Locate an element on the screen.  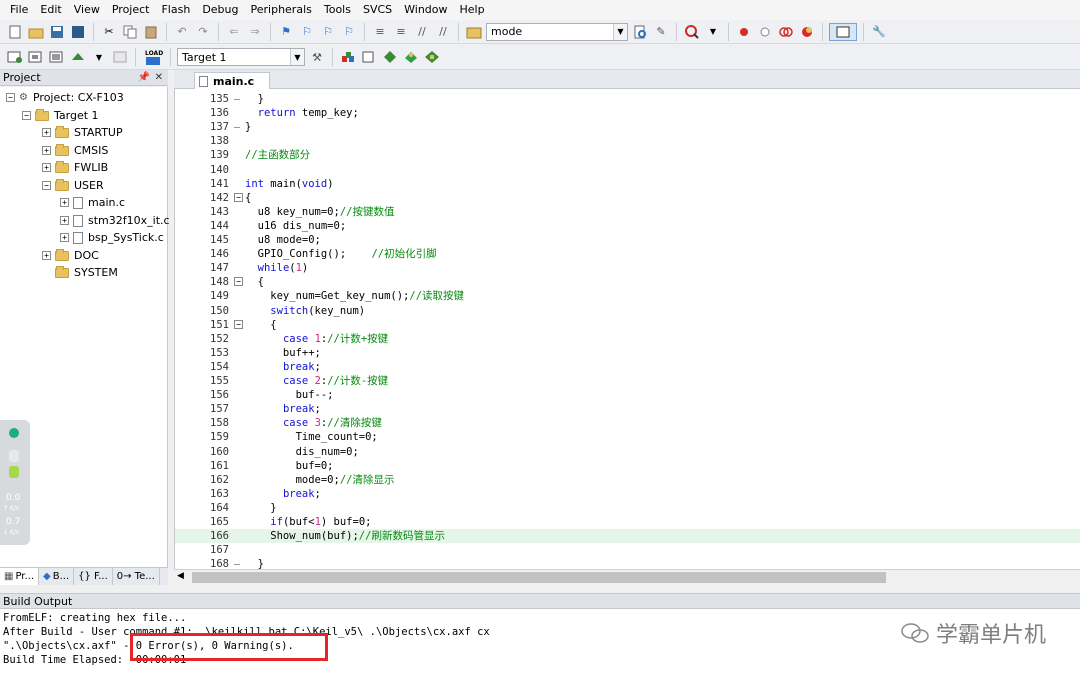
menu-edit: Edit is located at coordinates (50, 10).